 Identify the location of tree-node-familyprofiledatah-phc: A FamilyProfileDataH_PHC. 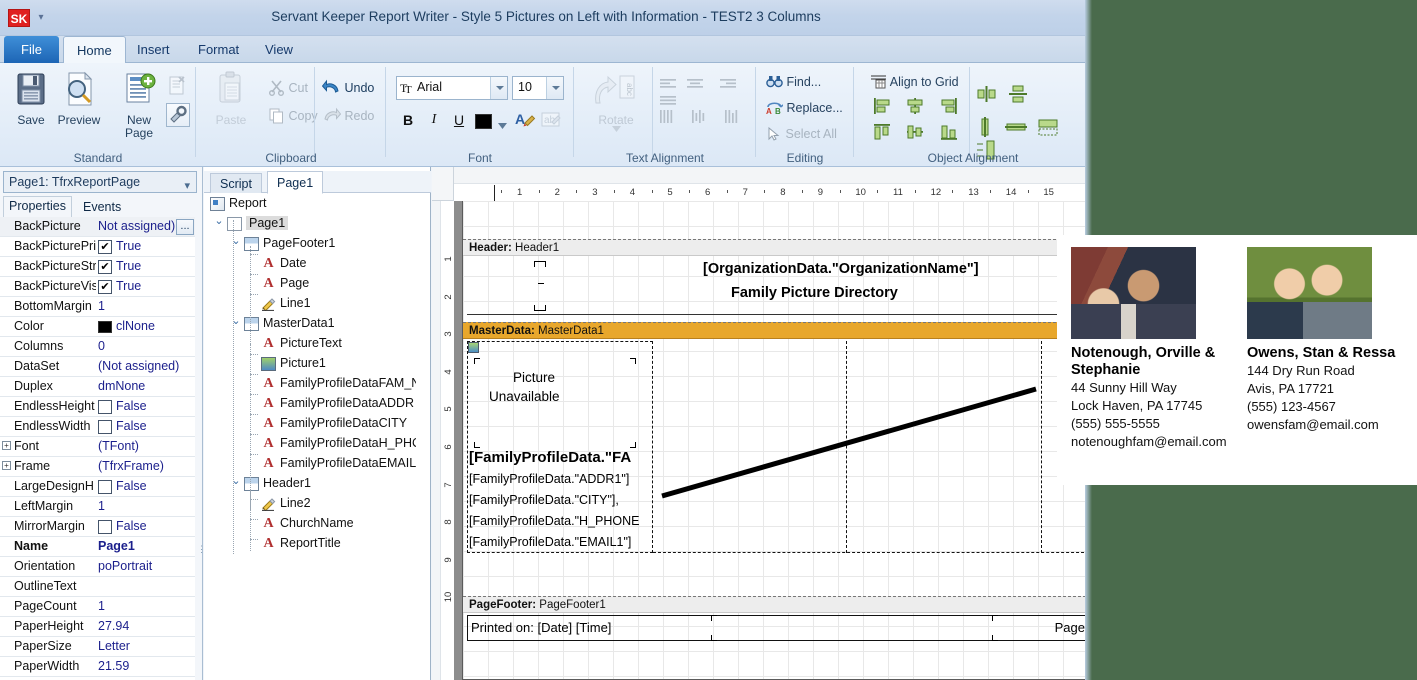
(310, 444).